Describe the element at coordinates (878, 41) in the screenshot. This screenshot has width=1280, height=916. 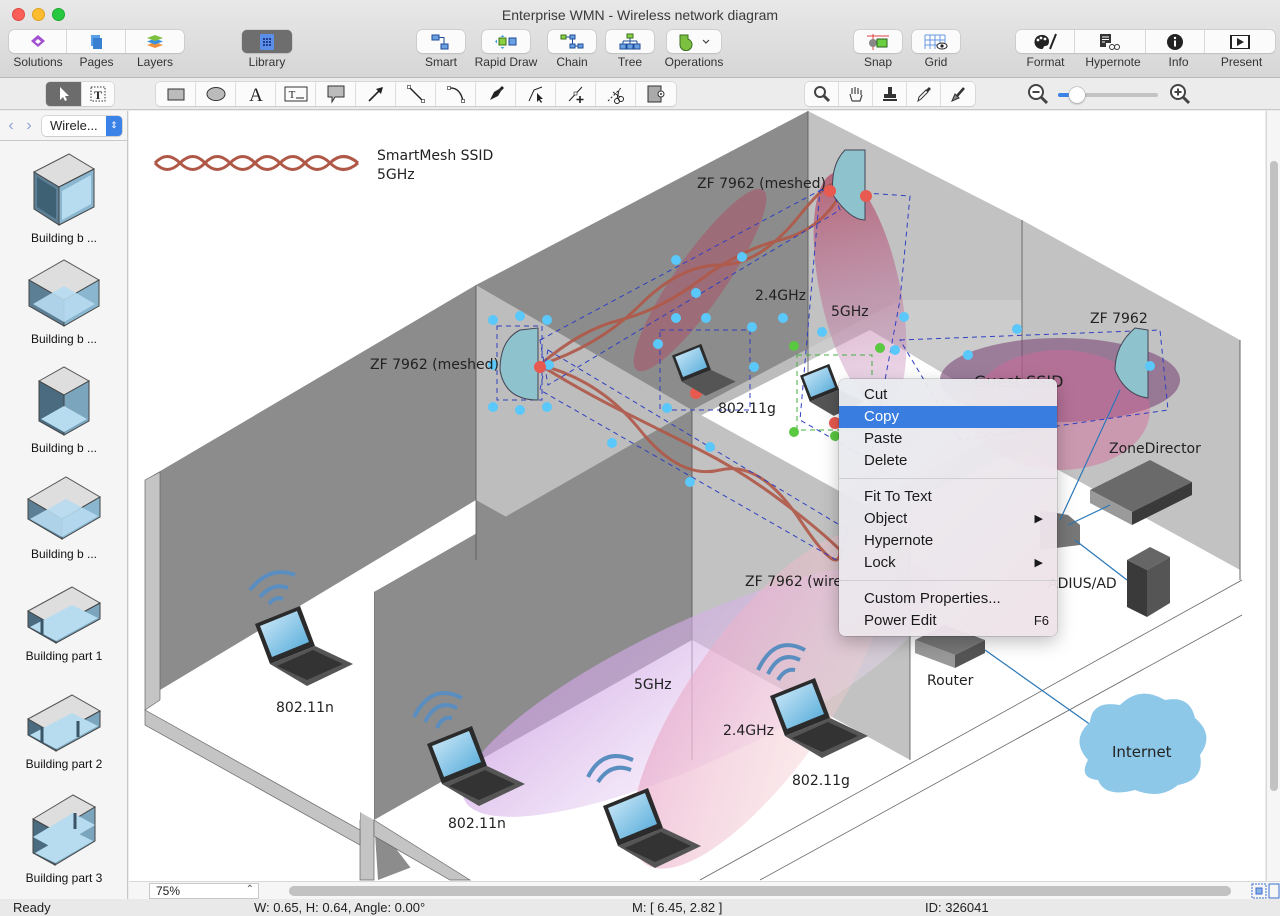
I see `snap-button` at that location.